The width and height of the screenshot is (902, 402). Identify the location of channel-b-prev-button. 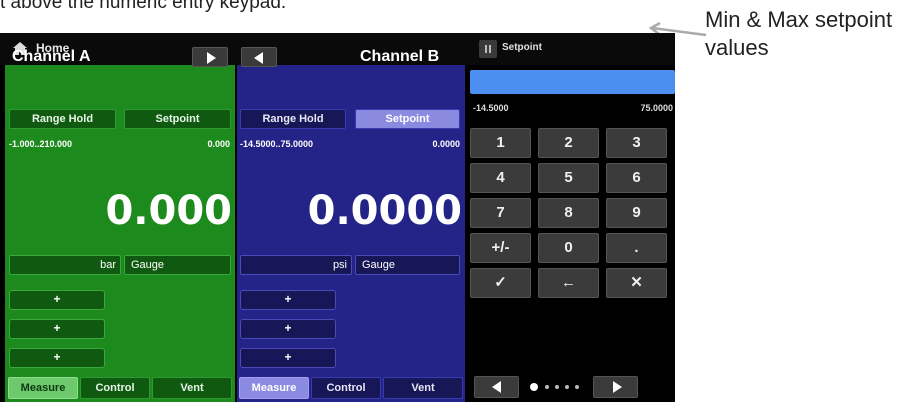
(259, 57).